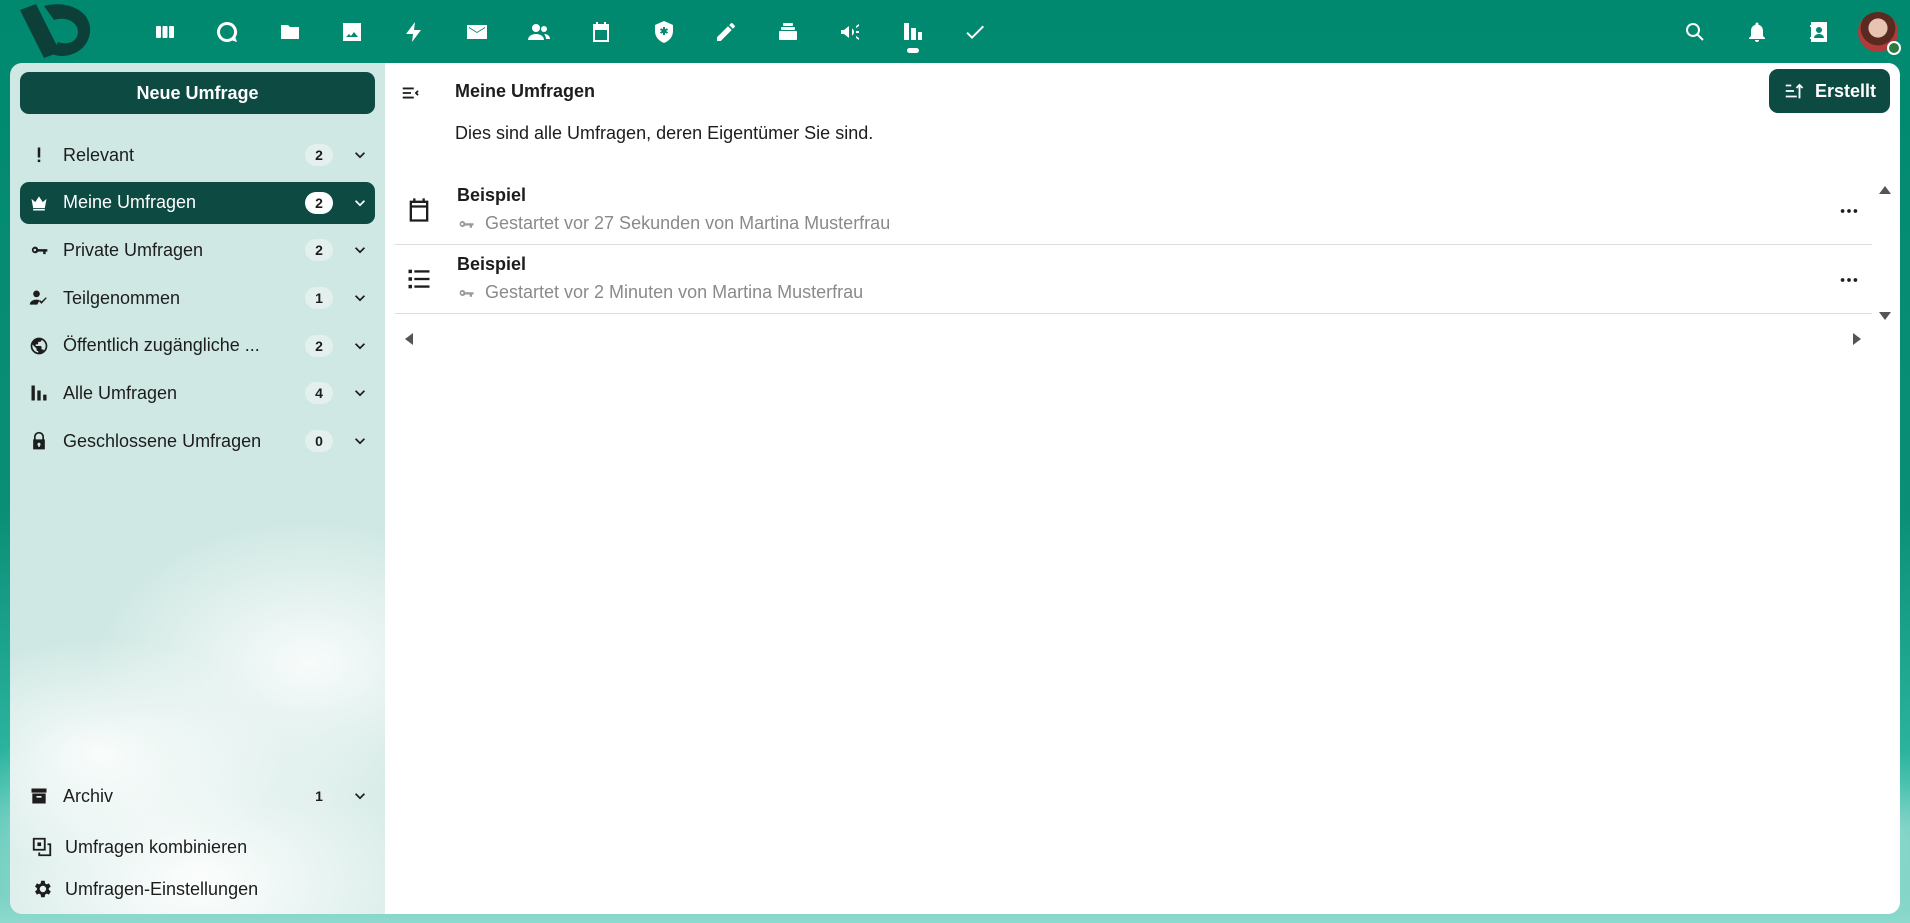 Image resolution: width=1910 pixels, height=923 pixels. I want to click on photos-icon, so click(352, 31).